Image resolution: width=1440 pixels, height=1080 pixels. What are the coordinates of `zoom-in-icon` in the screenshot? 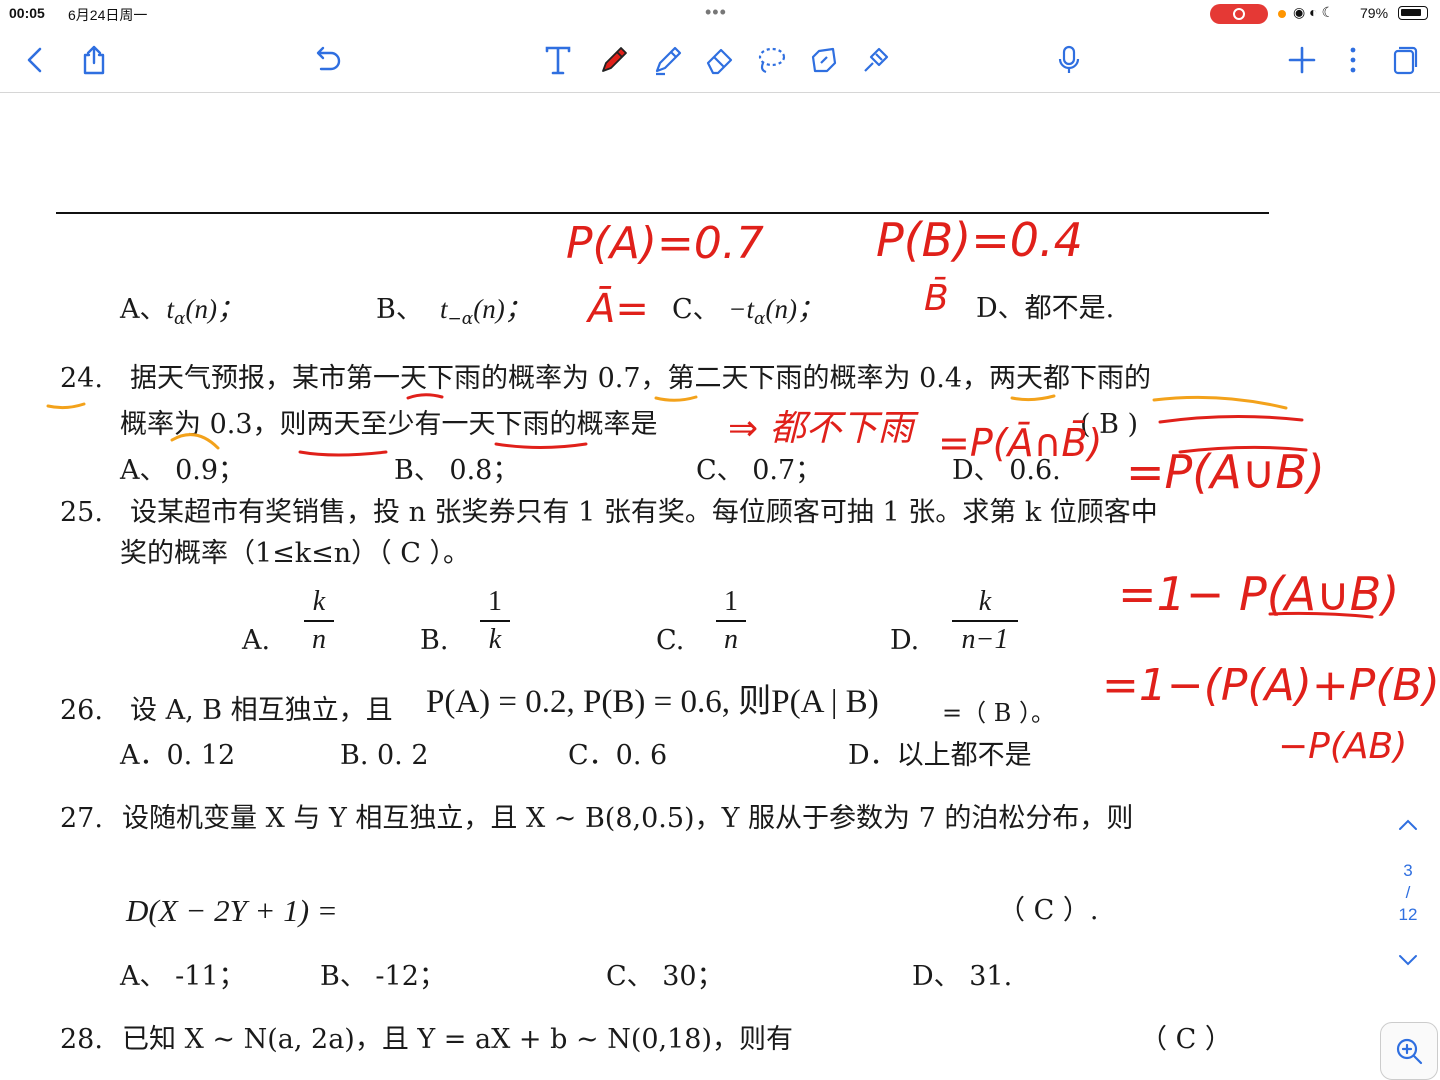 It's located at (1409, 1051).